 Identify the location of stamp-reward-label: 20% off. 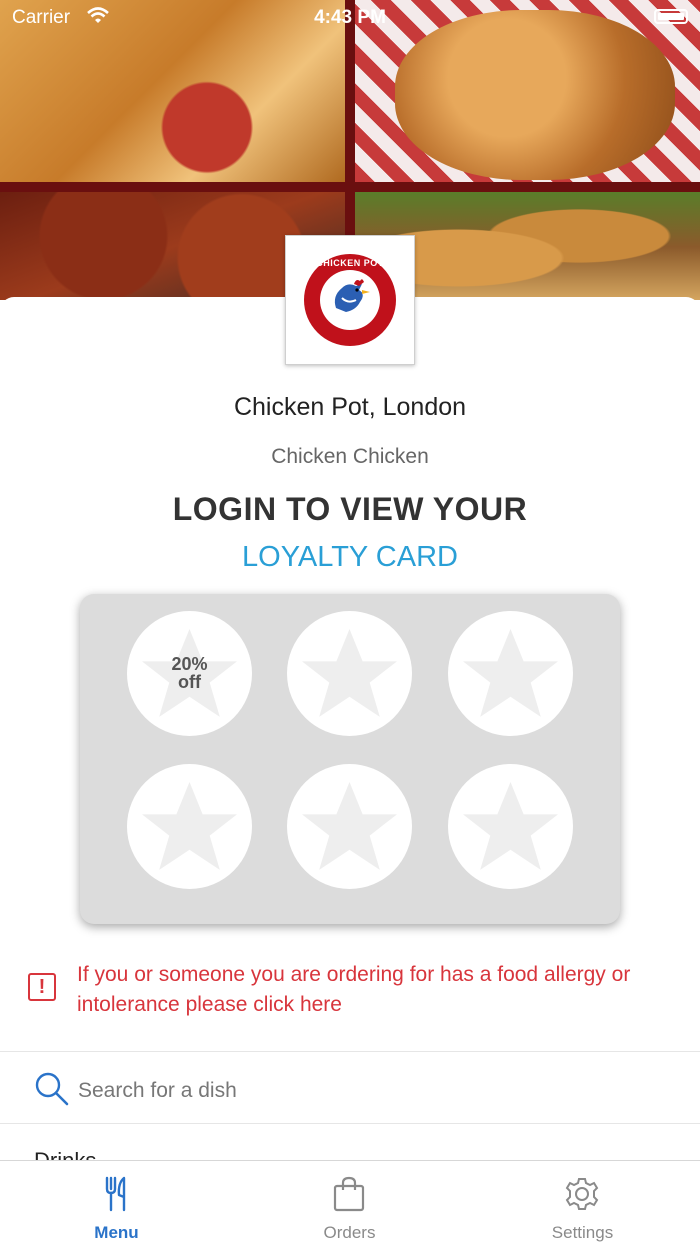
(189, 673).